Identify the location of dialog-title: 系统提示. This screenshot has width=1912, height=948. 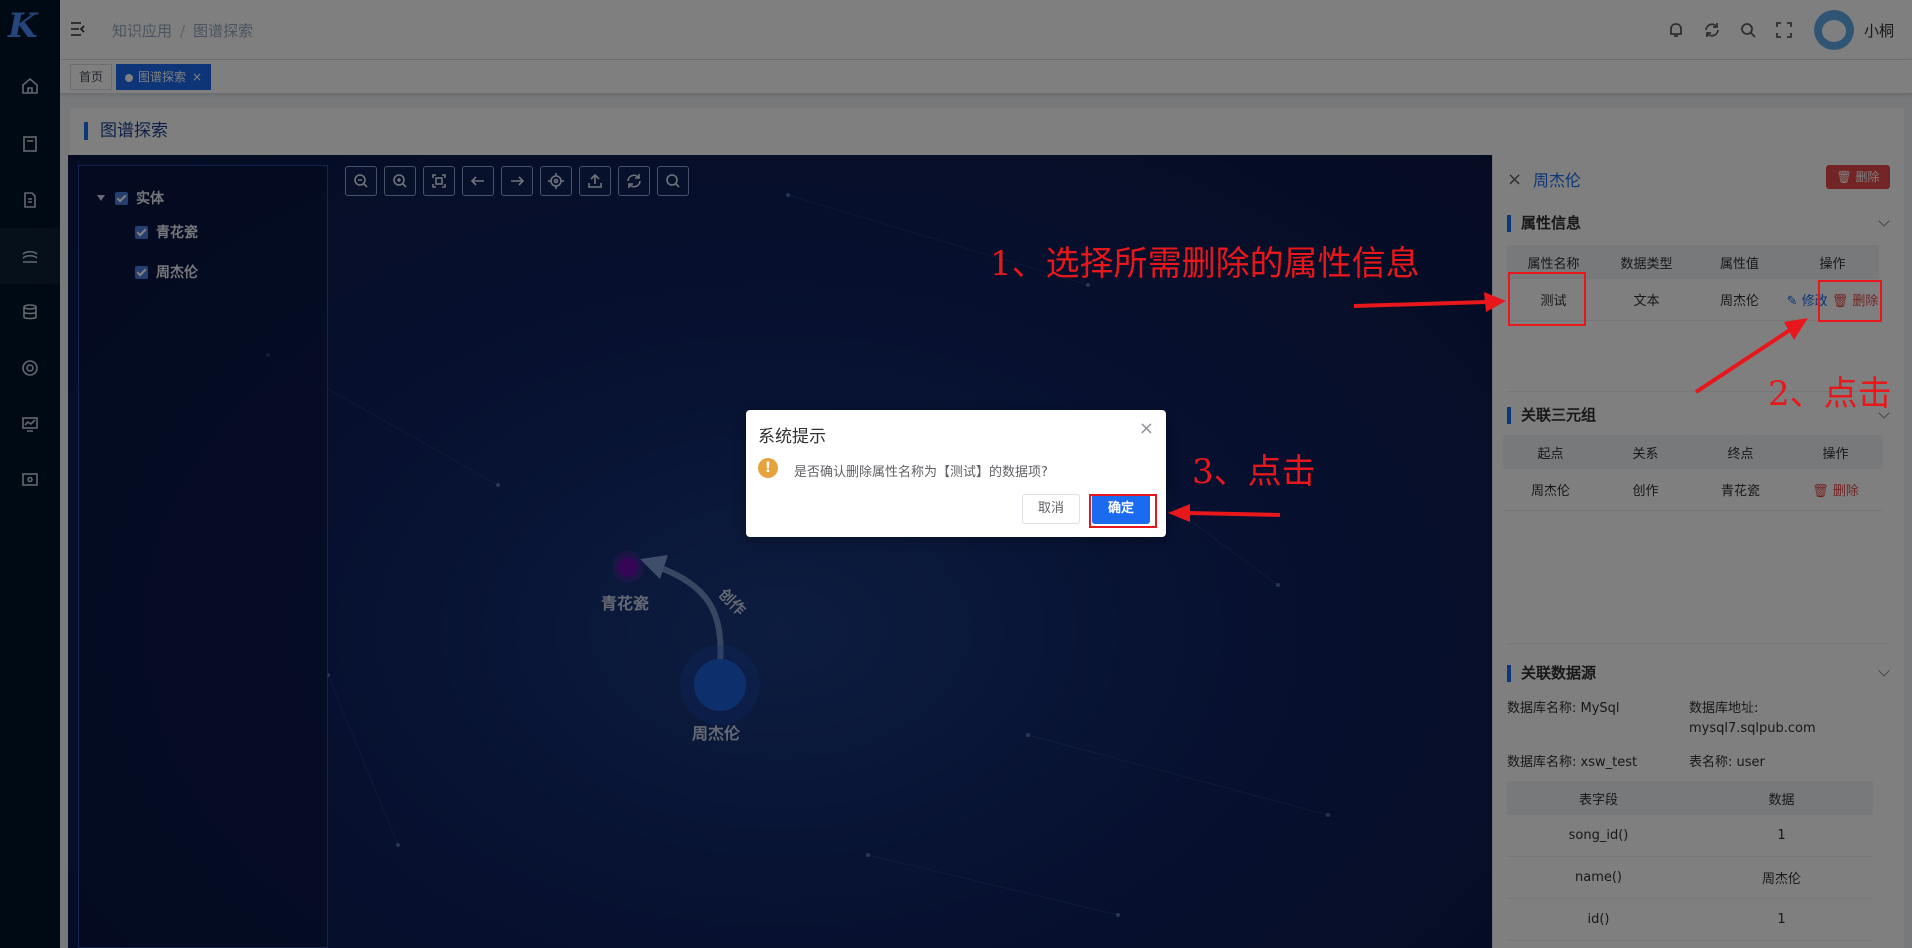
(792, 437).